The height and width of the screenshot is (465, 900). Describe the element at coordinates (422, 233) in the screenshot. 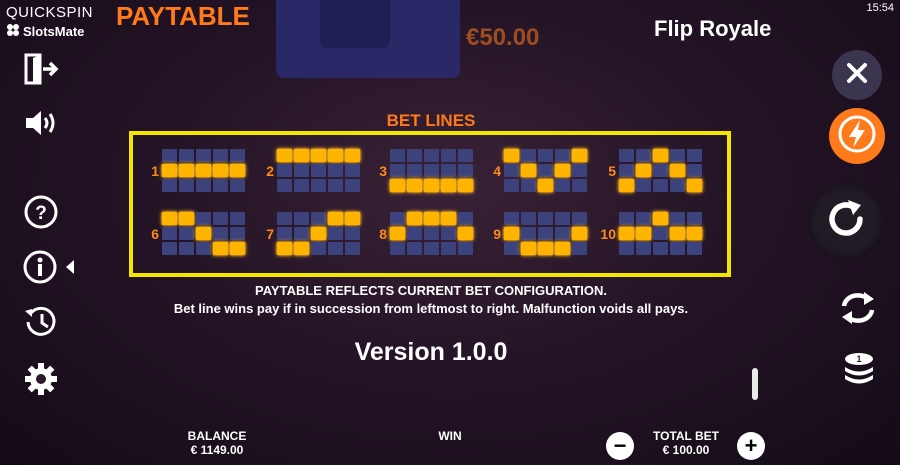

I see `bet-line-8: 8` at that location.